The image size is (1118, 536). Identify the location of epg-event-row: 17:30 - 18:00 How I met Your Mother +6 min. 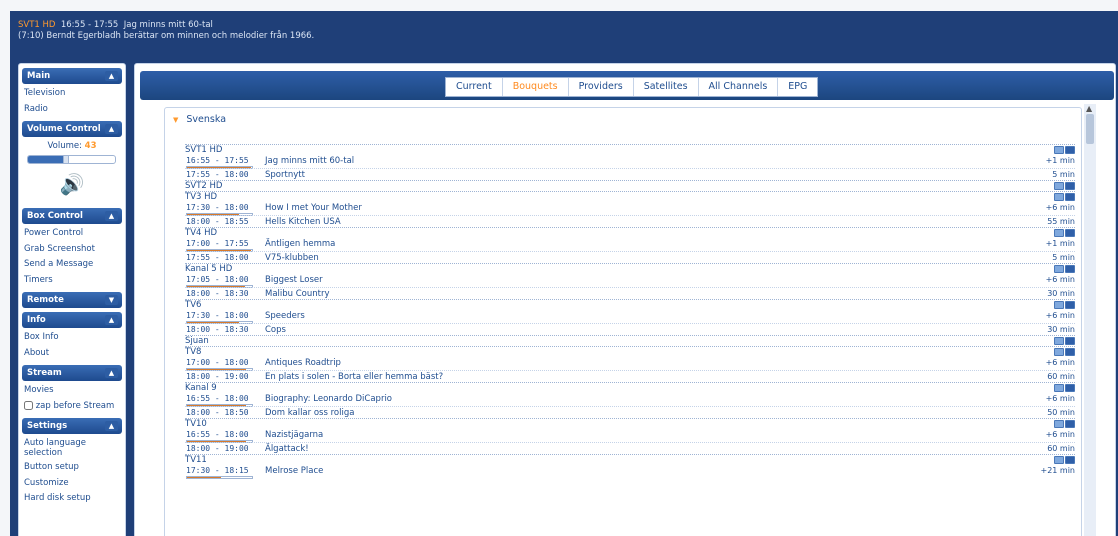
(630, 209).